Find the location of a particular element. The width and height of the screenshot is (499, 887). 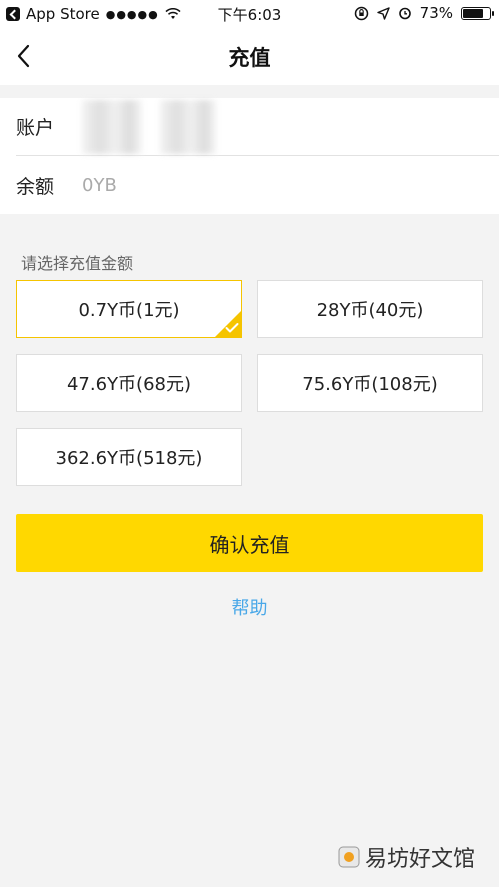

account-card: 账户 余额 0YB is located at coordinates (249, 156).